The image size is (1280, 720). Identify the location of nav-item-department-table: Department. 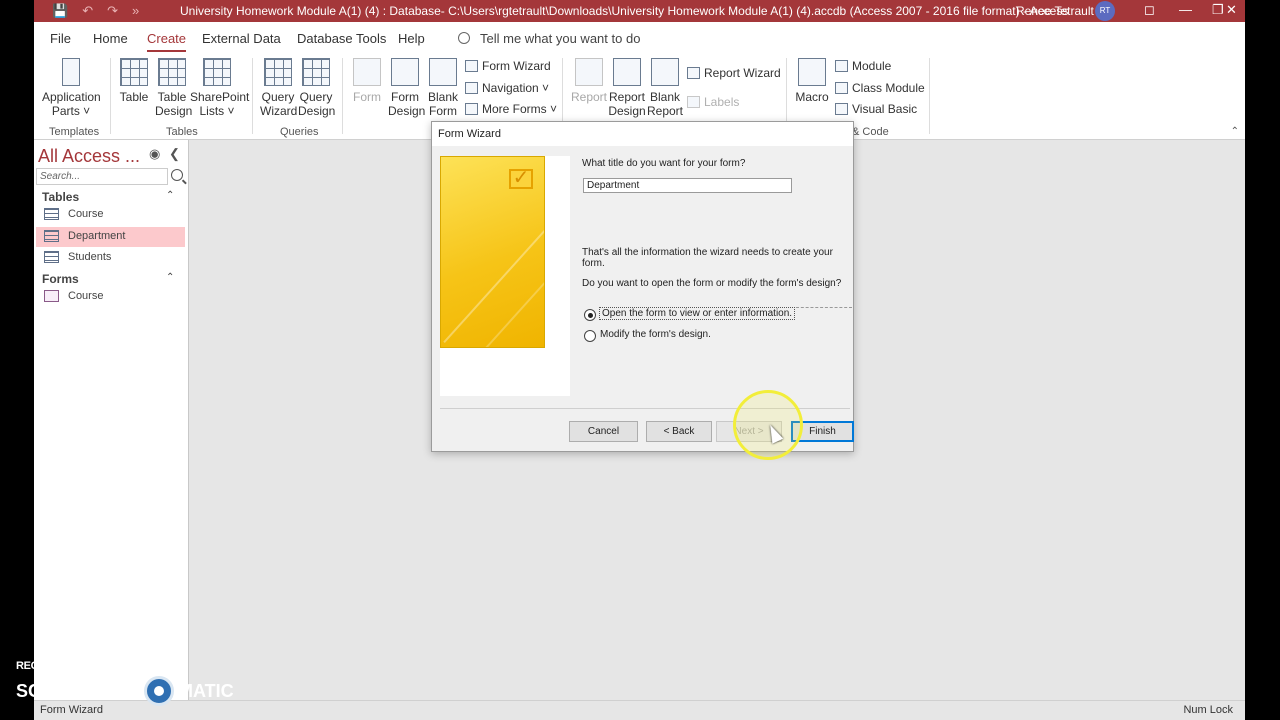
(110, 237).